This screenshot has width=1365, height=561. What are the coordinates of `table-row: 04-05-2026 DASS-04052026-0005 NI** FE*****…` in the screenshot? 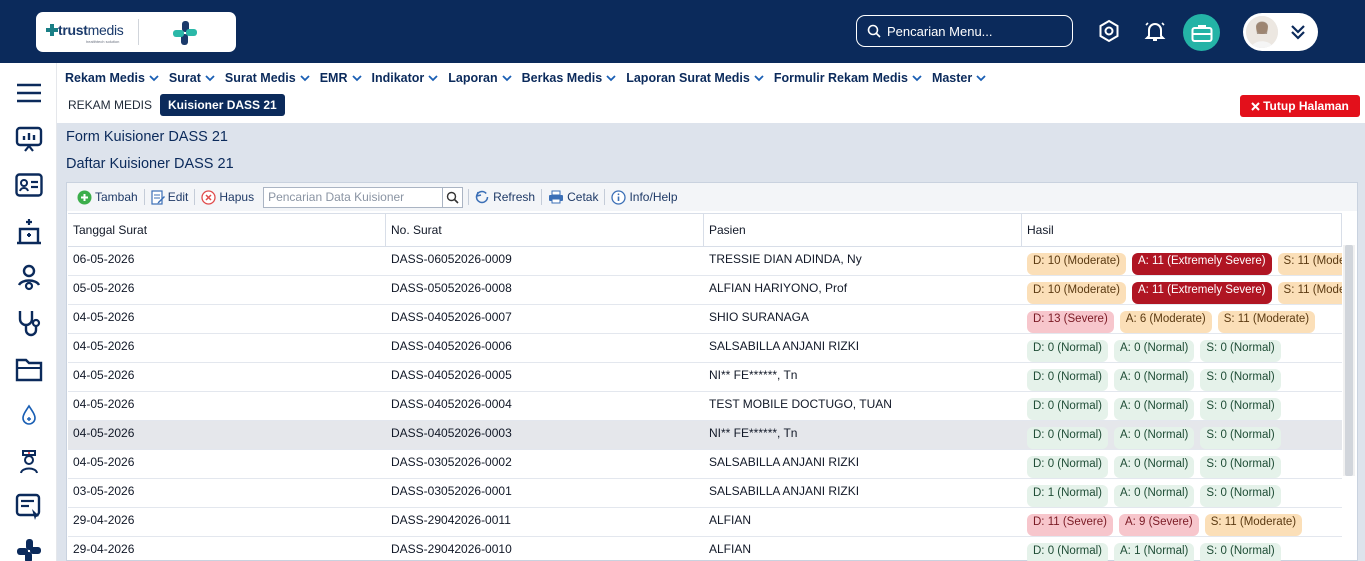 It's located at (705, 377).